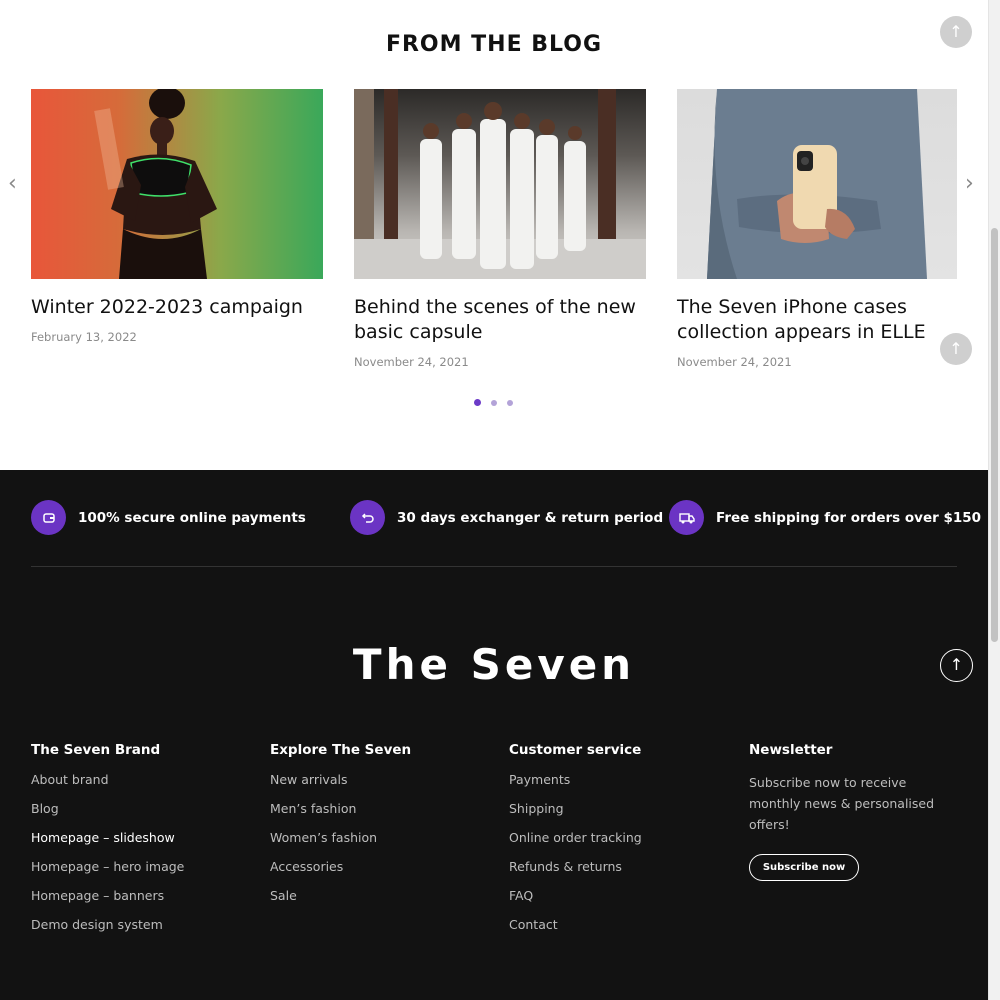 The height and width of the screenshot is (1000, 1000). I want to click on feature-text: 100% secure online payments, so click(192, 517).